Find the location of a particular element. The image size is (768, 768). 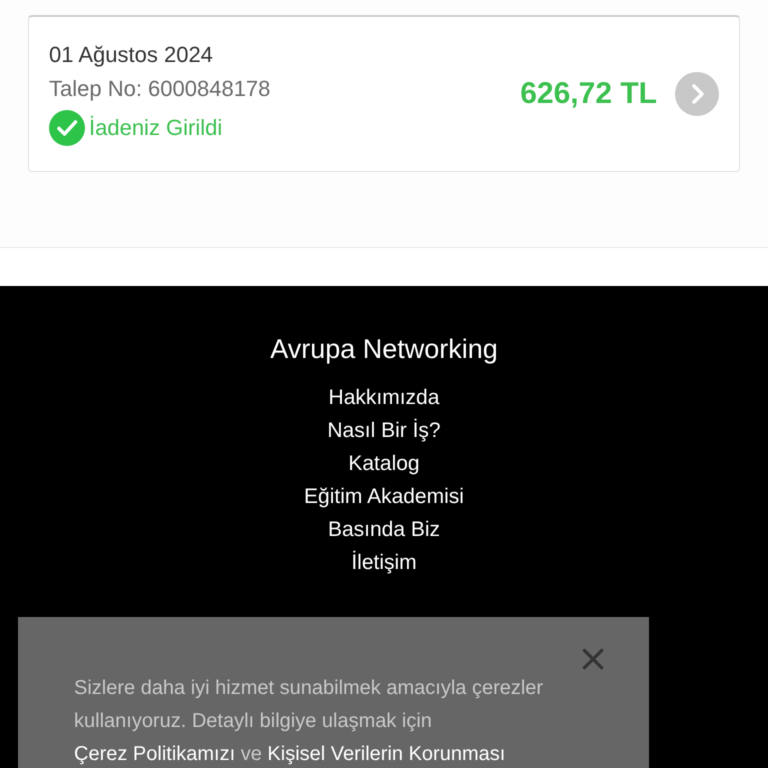

cookie-message: Sizlere daha iyi hizmet sunabilmek amacıyla çerezler kullanıyoruz. Detaylı bilgiye ulaşmak için Çerez Politikamızı ve Kişisel Verilerin Korunması is located at coordinates (309, 721).